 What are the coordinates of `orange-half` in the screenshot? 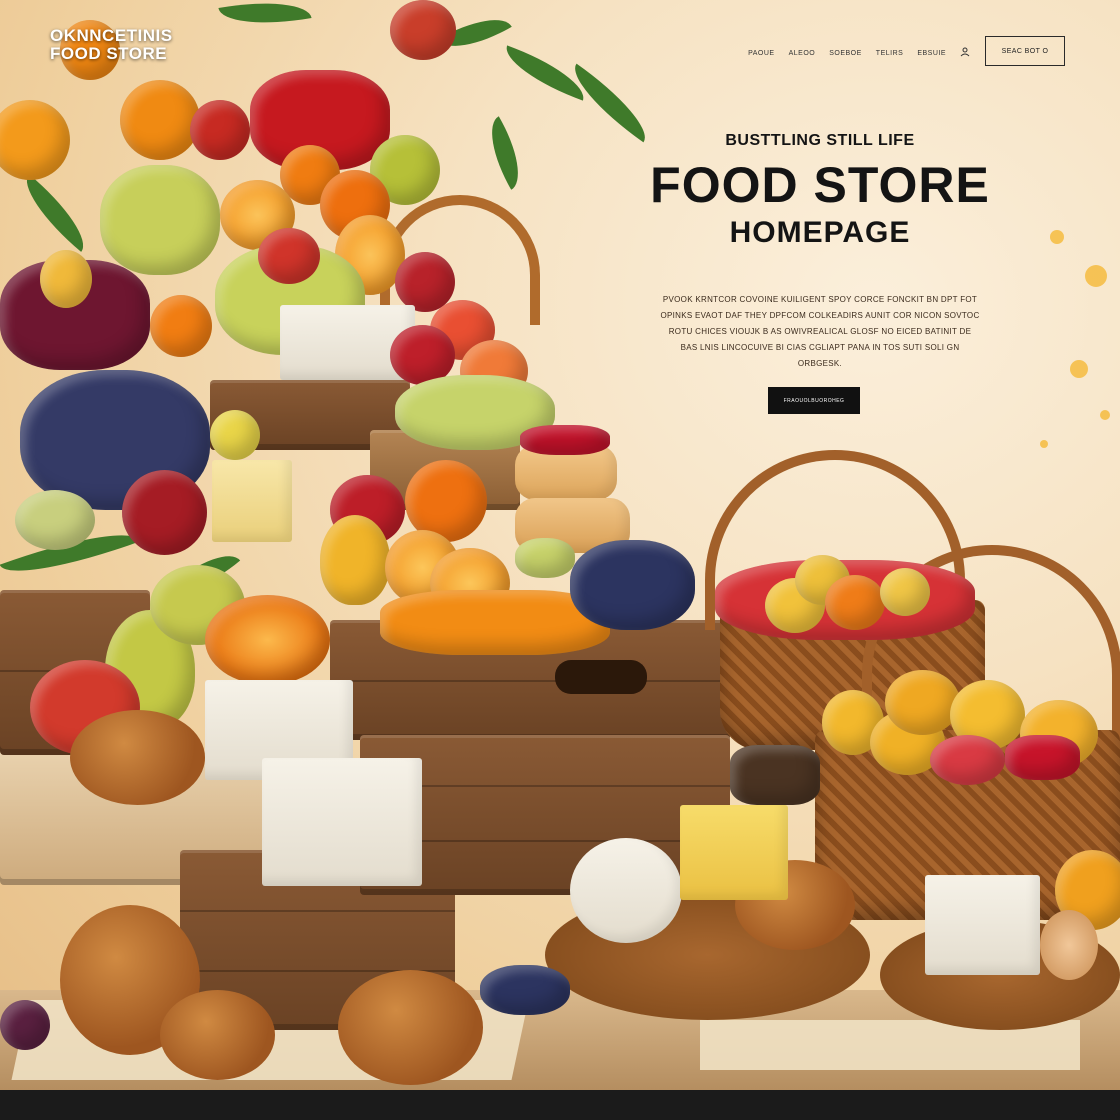 It's located at (267, 640).